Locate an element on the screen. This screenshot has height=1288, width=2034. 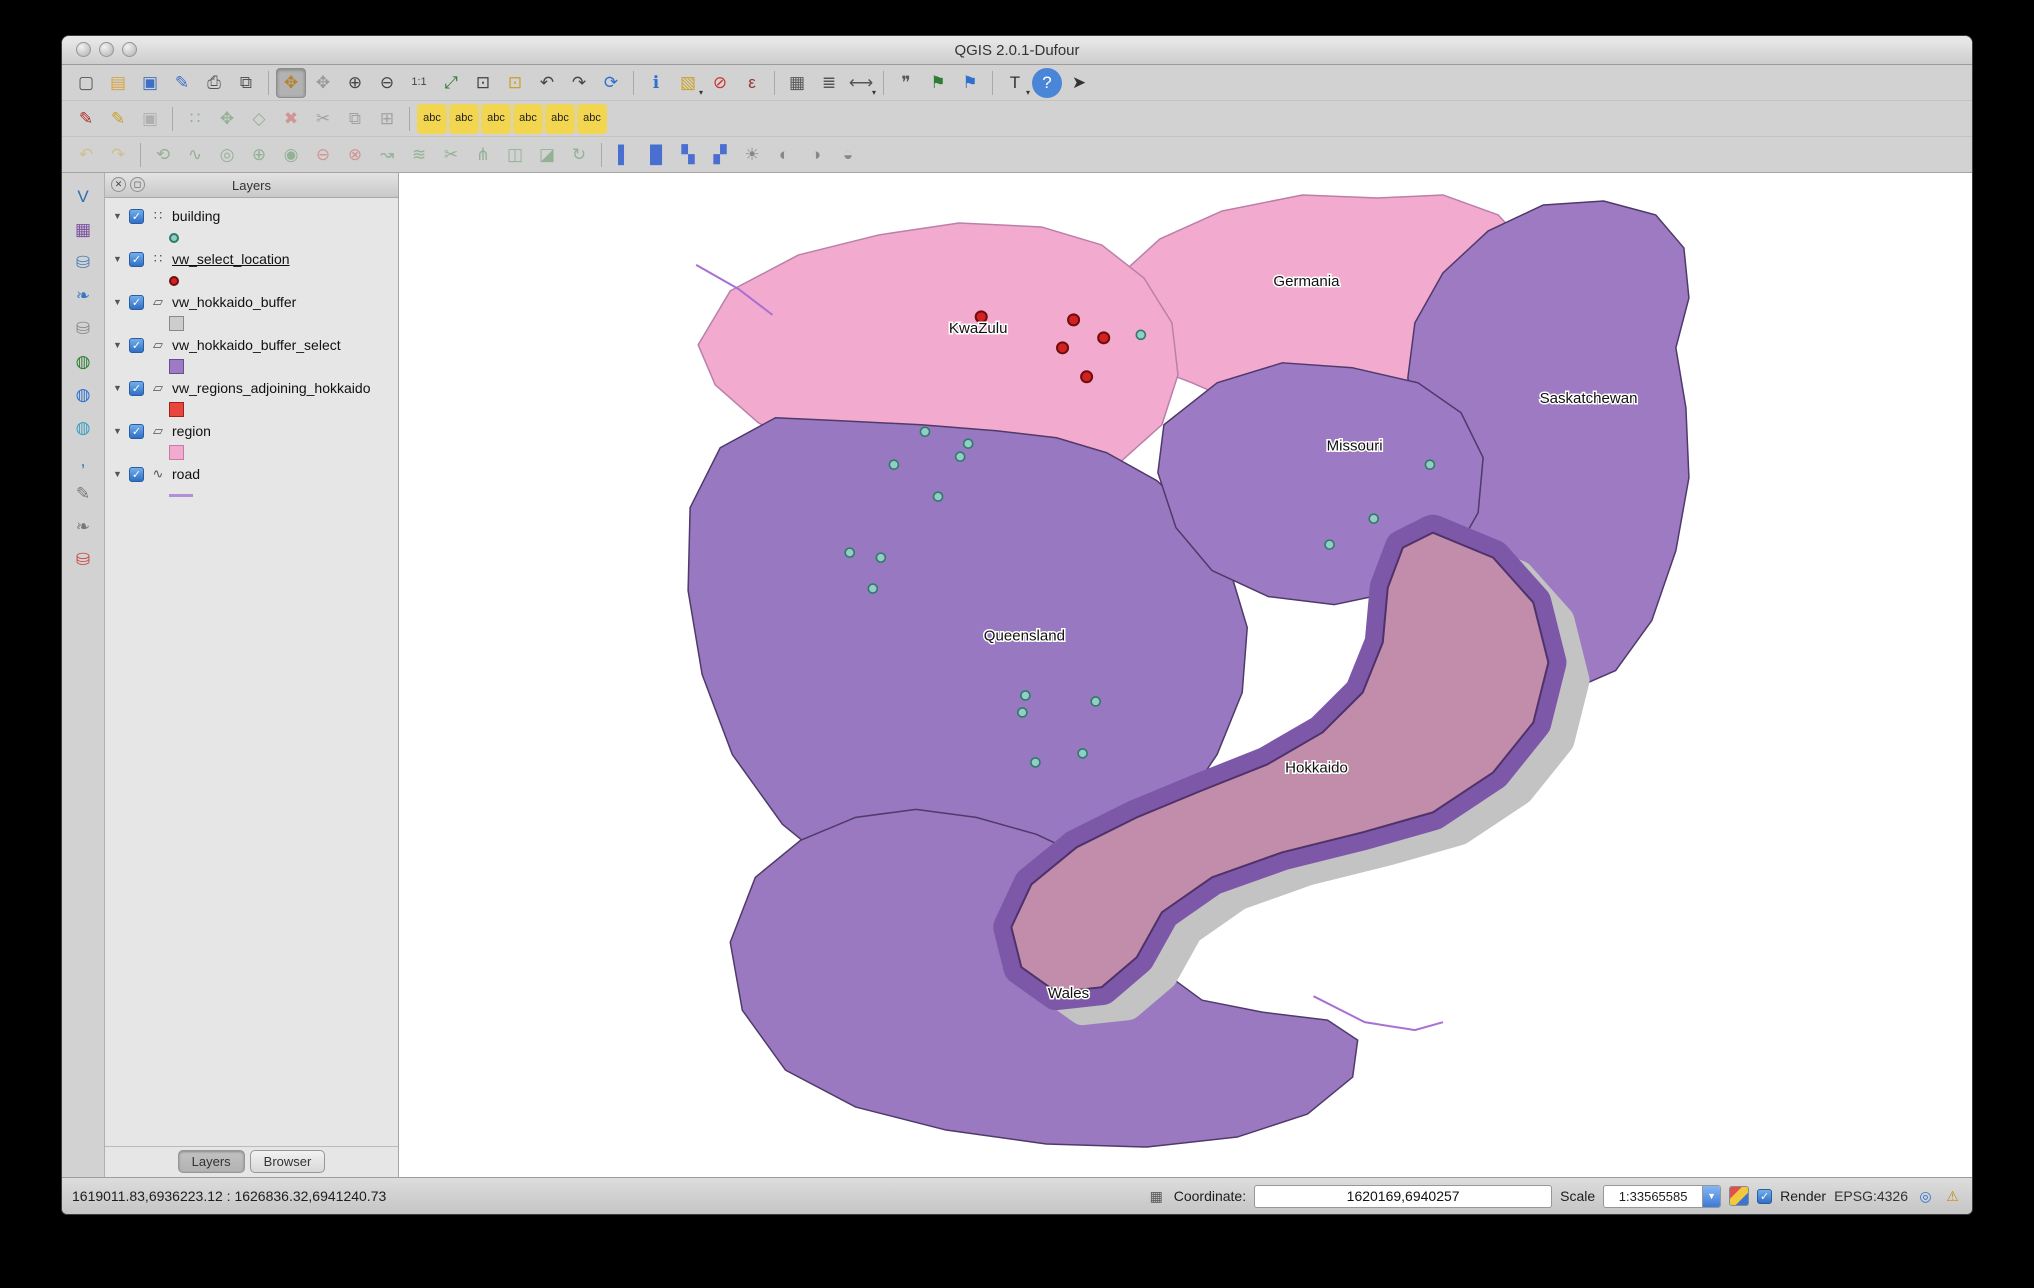
zoom-full-icon: ⤢ is located at coordinates (451, 83).